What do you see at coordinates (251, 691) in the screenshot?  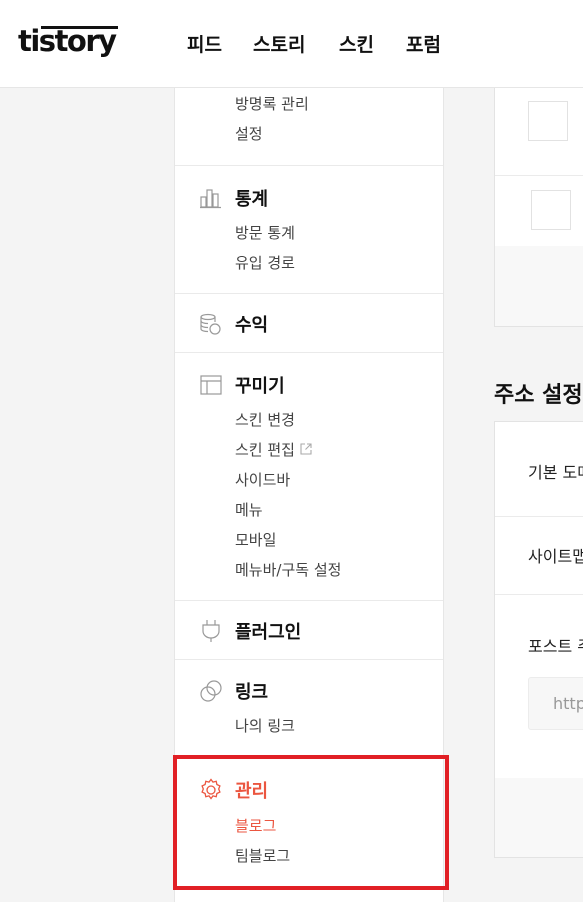 I see `sidebar-title-link: 링크` at bounding box center [251, 691].